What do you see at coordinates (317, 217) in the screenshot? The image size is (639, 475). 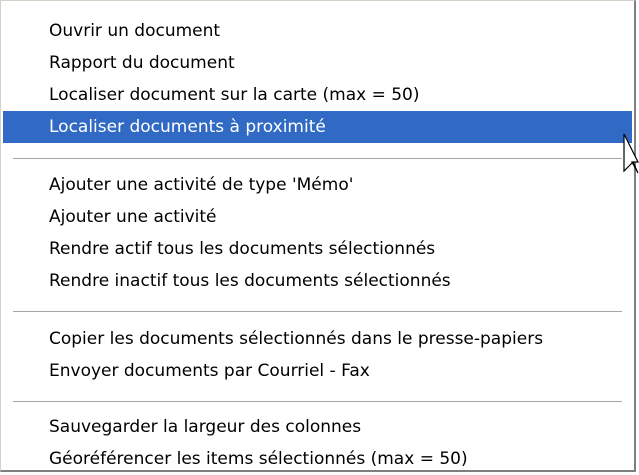 I see `menu-item-add-activity: Ajouter une activité` at bounding box center [317, 217].